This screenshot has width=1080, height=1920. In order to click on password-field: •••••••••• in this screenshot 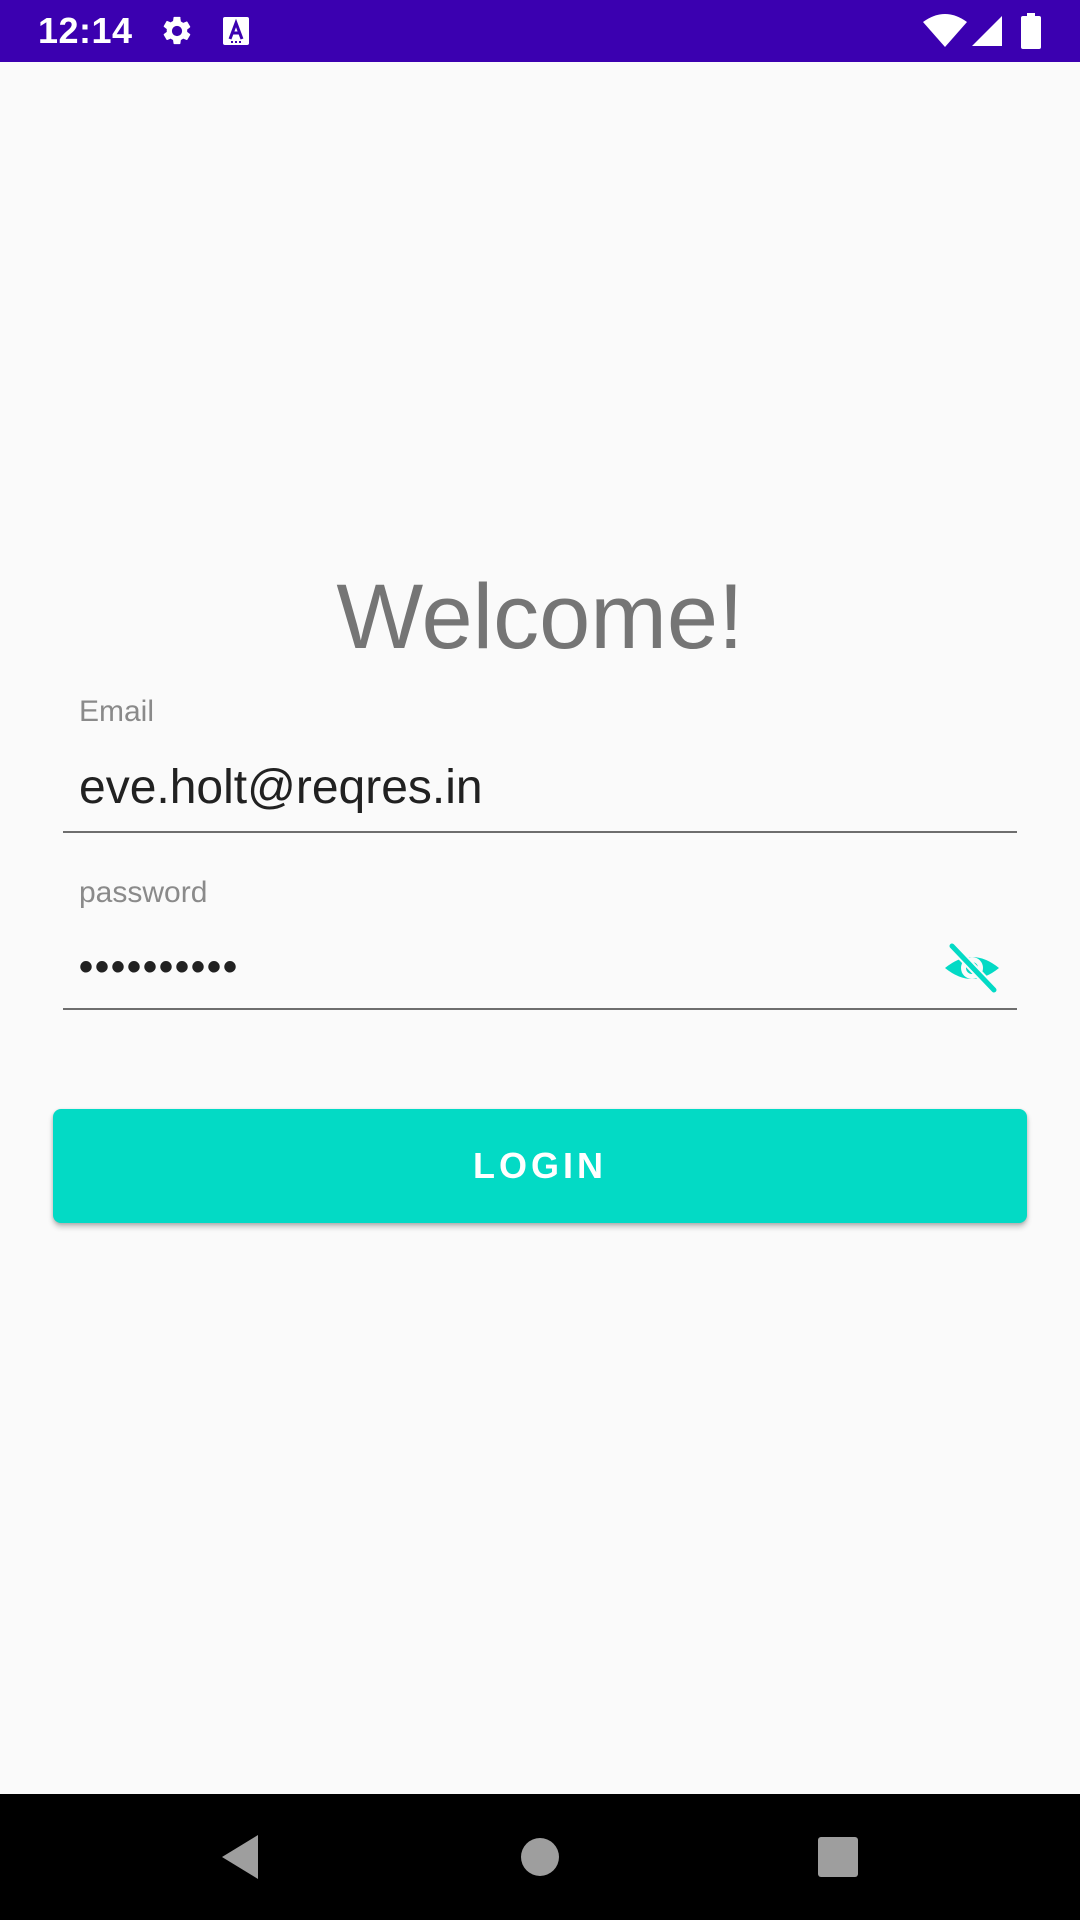, I will do `click(159, 967)`.